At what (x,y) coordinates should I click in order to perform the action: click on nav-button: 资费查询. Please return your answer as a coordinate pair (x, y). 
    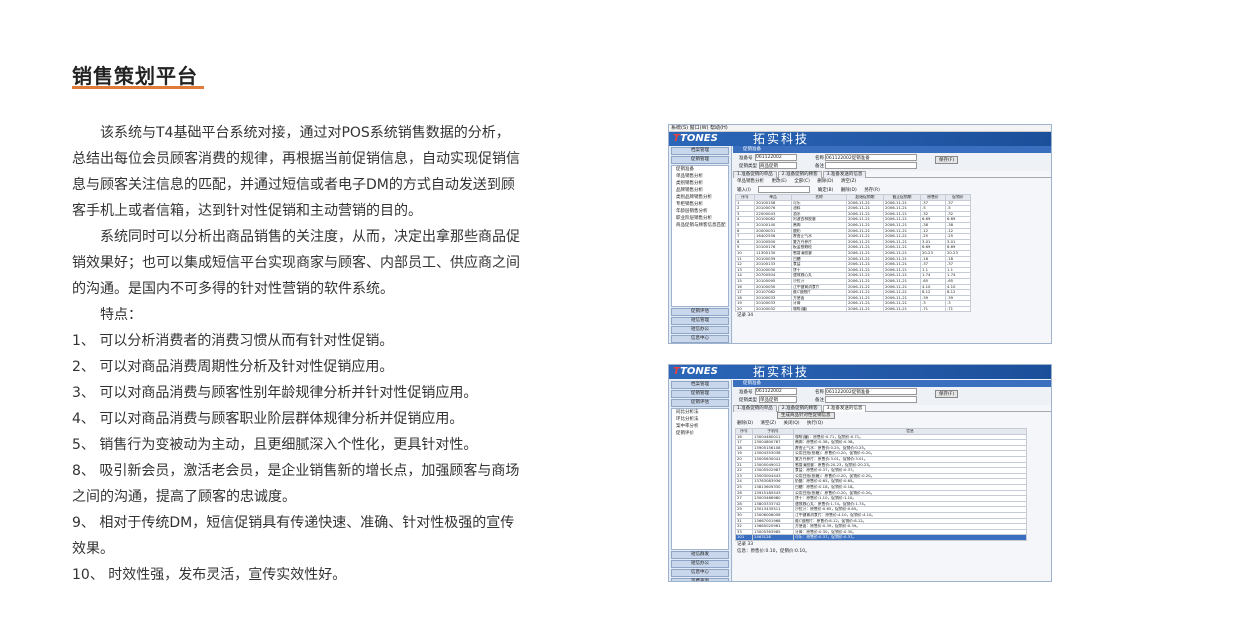
    Looking at the image, I should click on (700, 579).